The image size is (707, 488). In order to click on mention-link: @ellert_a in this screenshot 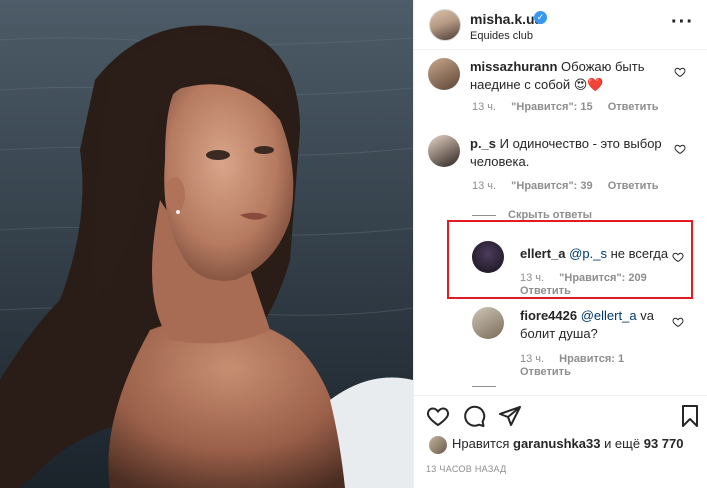, I will do `click(609, 315)`.